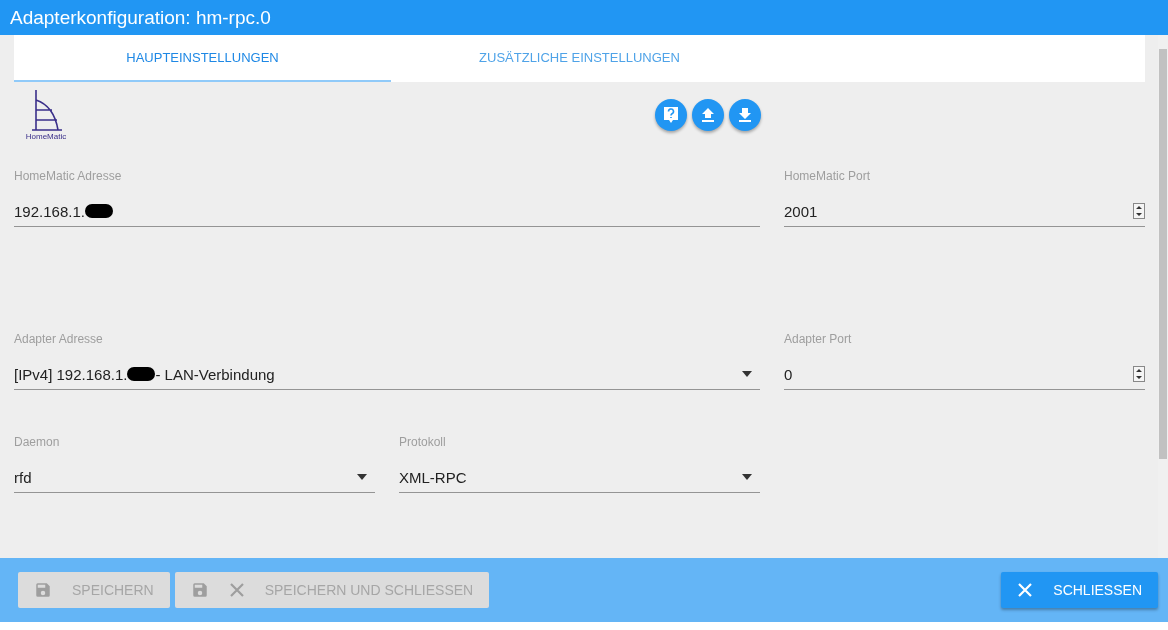 The width and height of the screenshot is (1168, 630). I want to click on help-button, so click(671, 115).